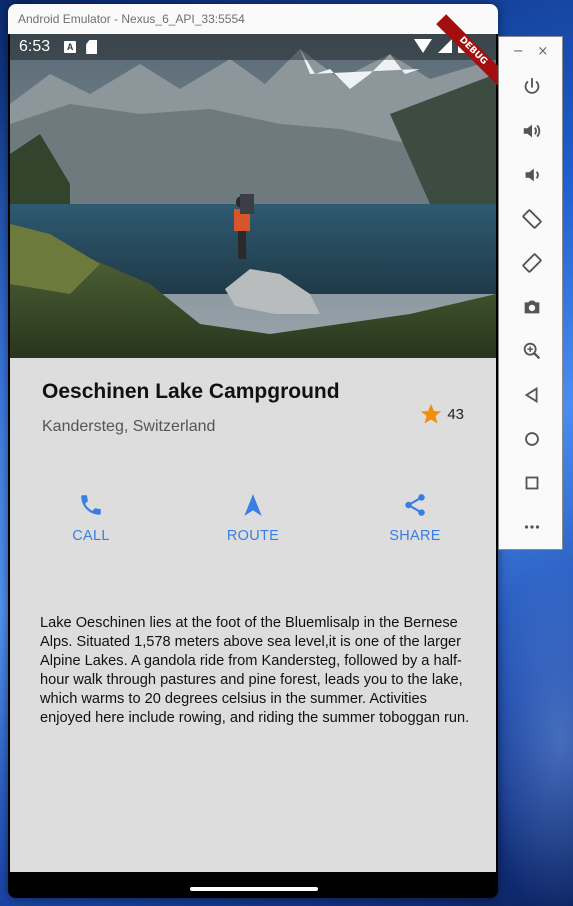 The height and width of the screenshot is (906, 573). I want to click on route-label: ROUTE, so click(253, 536).